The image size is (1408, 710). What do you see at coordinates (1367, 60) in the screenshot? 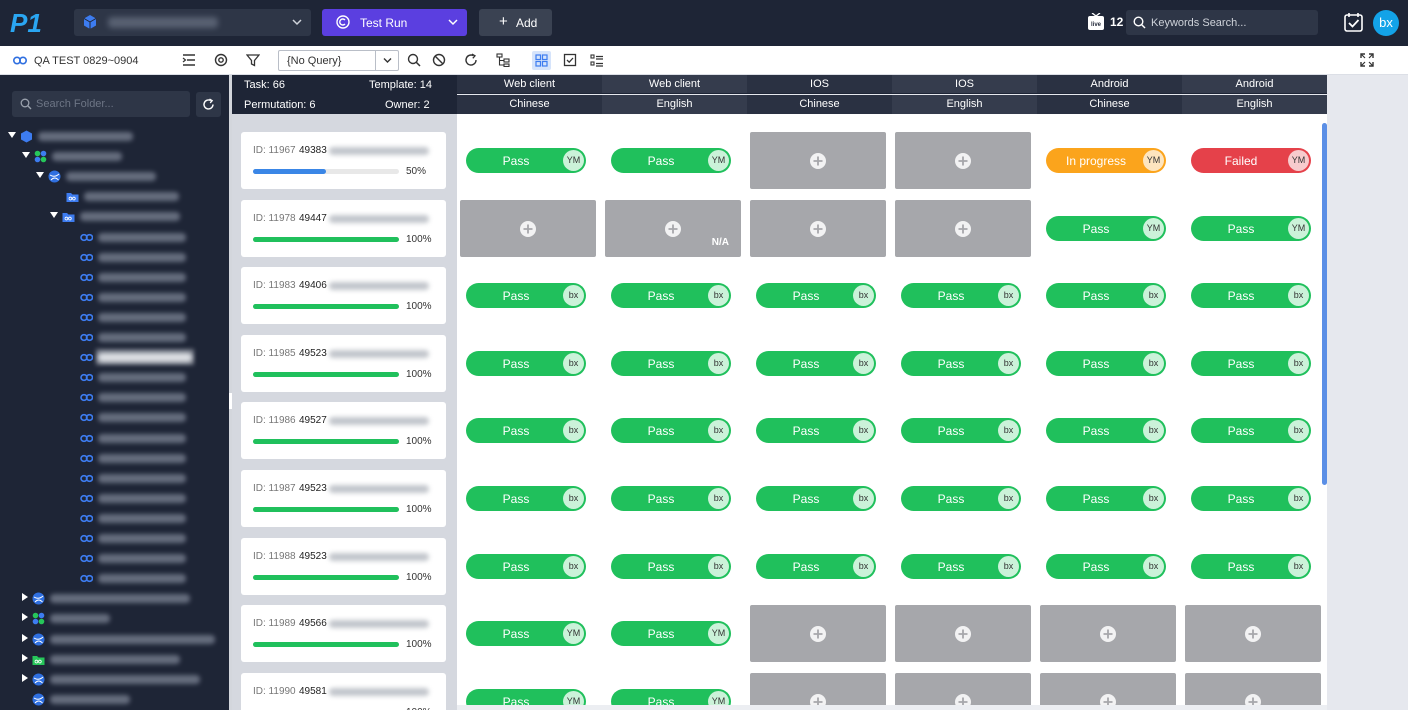
I see `fullscreen-icon` at bounding box center [1367, 60].